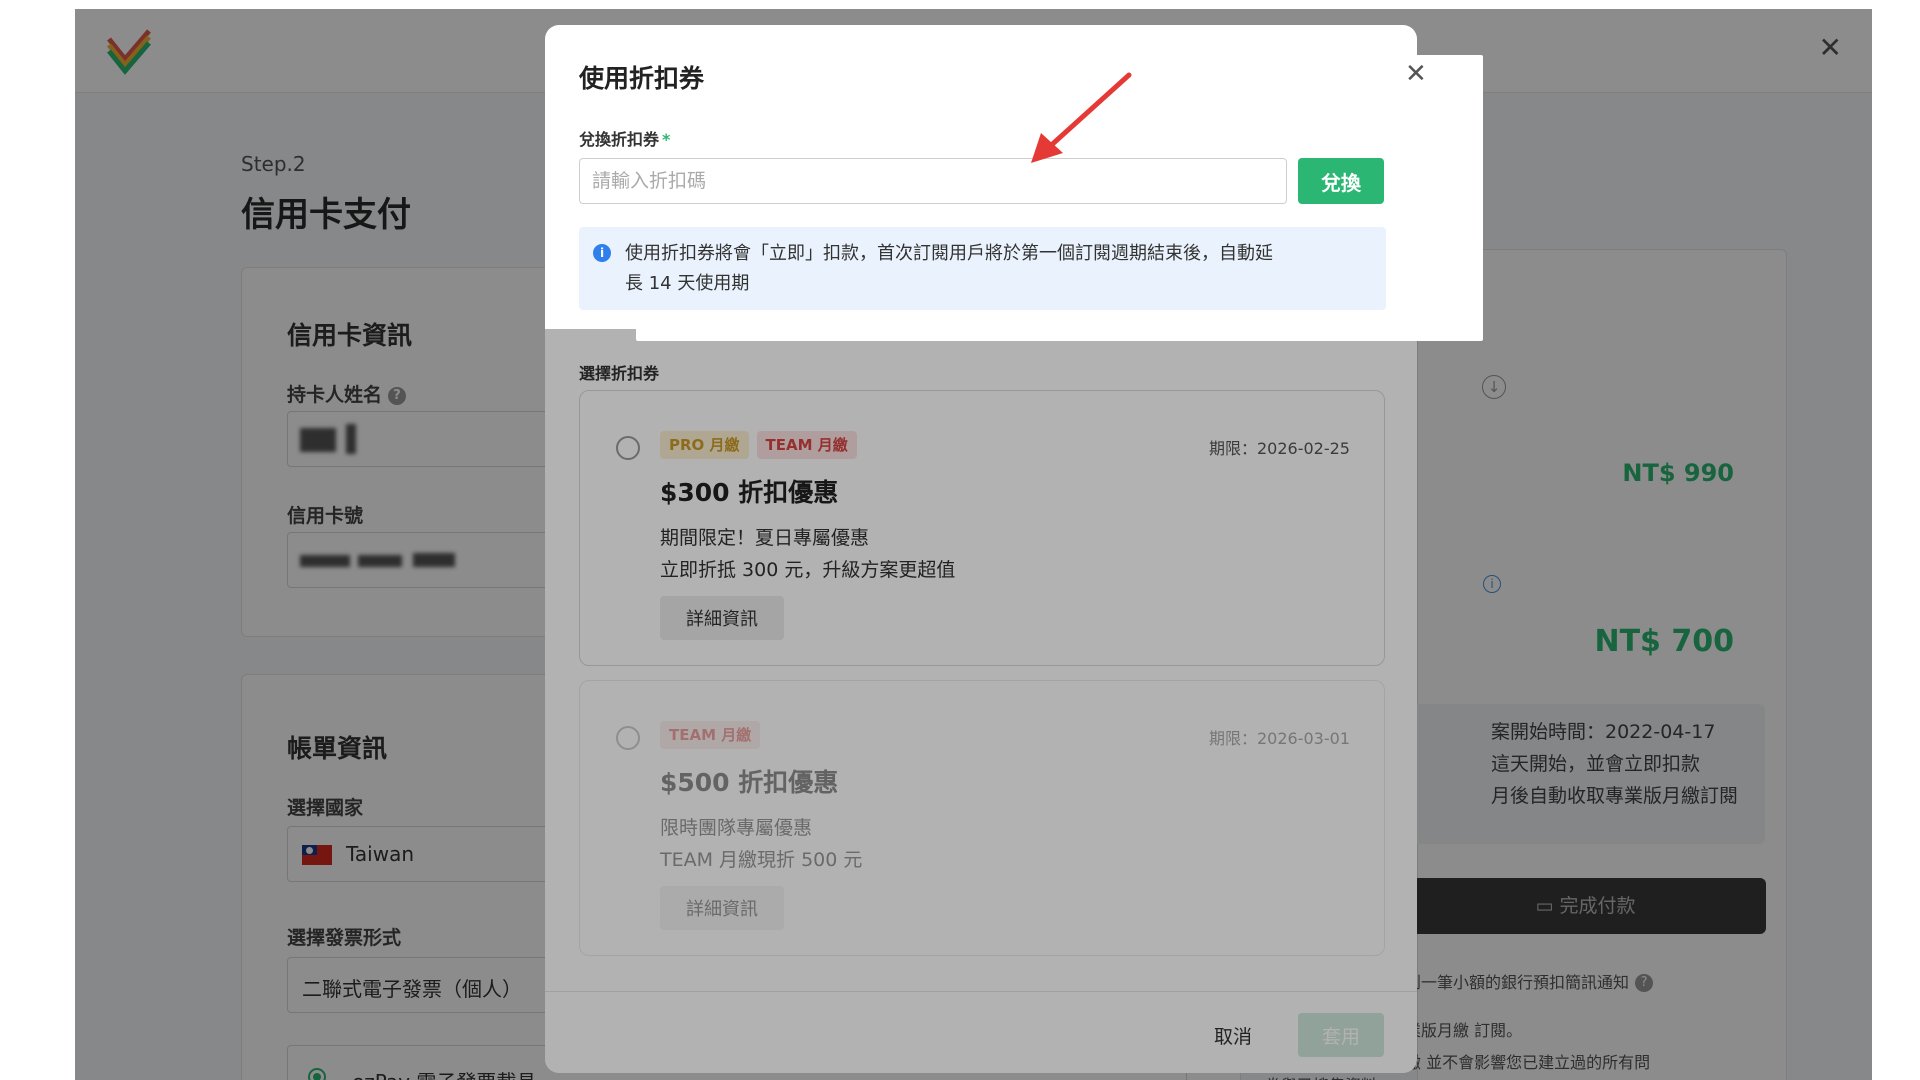 This screenshot has height=1080, width=1920. What do you see at coordinates (704, 445) in the screenshot?
I see `plan-tag: PRO 月繳` at bounding box center [704, 445].